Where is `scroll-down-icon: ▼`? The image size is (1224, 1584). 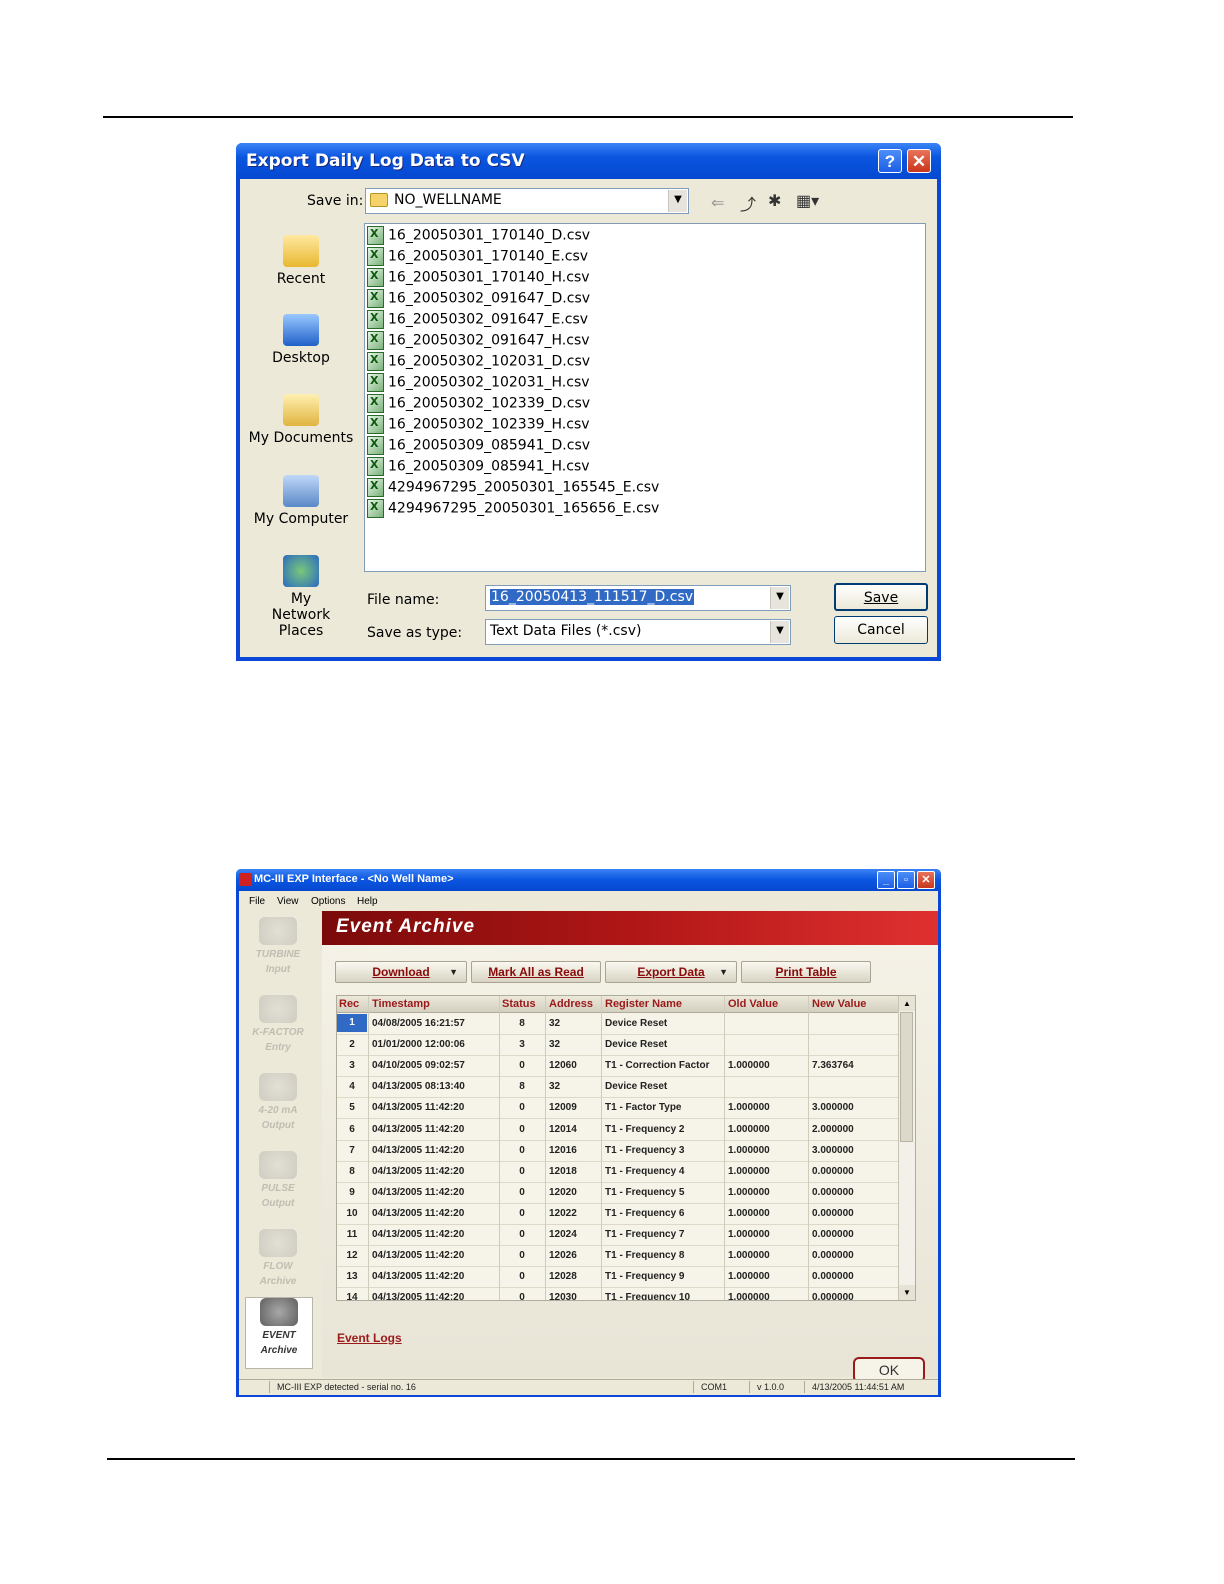 scroll-down-icon: ▼ is located at coordinates (907, 1292).